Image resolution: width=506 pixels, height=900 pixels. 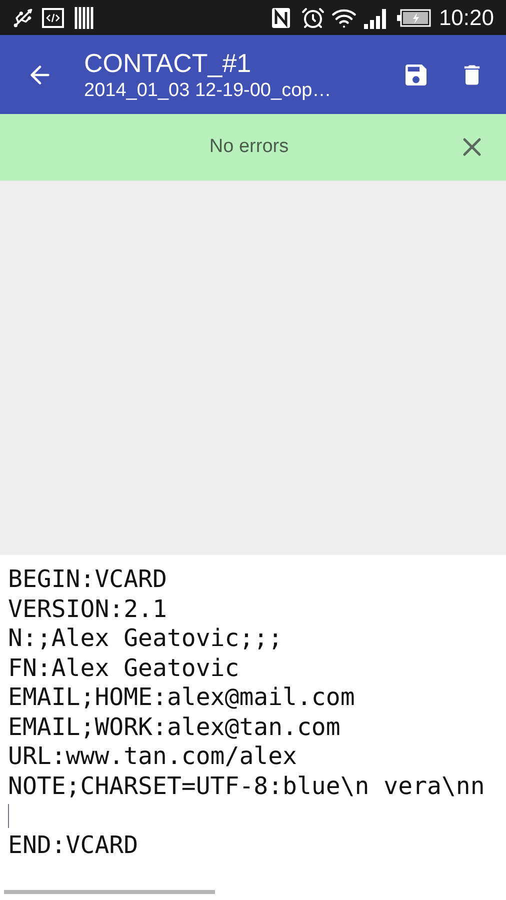 I want to click on usb-icon, so click(x=23, y=17).